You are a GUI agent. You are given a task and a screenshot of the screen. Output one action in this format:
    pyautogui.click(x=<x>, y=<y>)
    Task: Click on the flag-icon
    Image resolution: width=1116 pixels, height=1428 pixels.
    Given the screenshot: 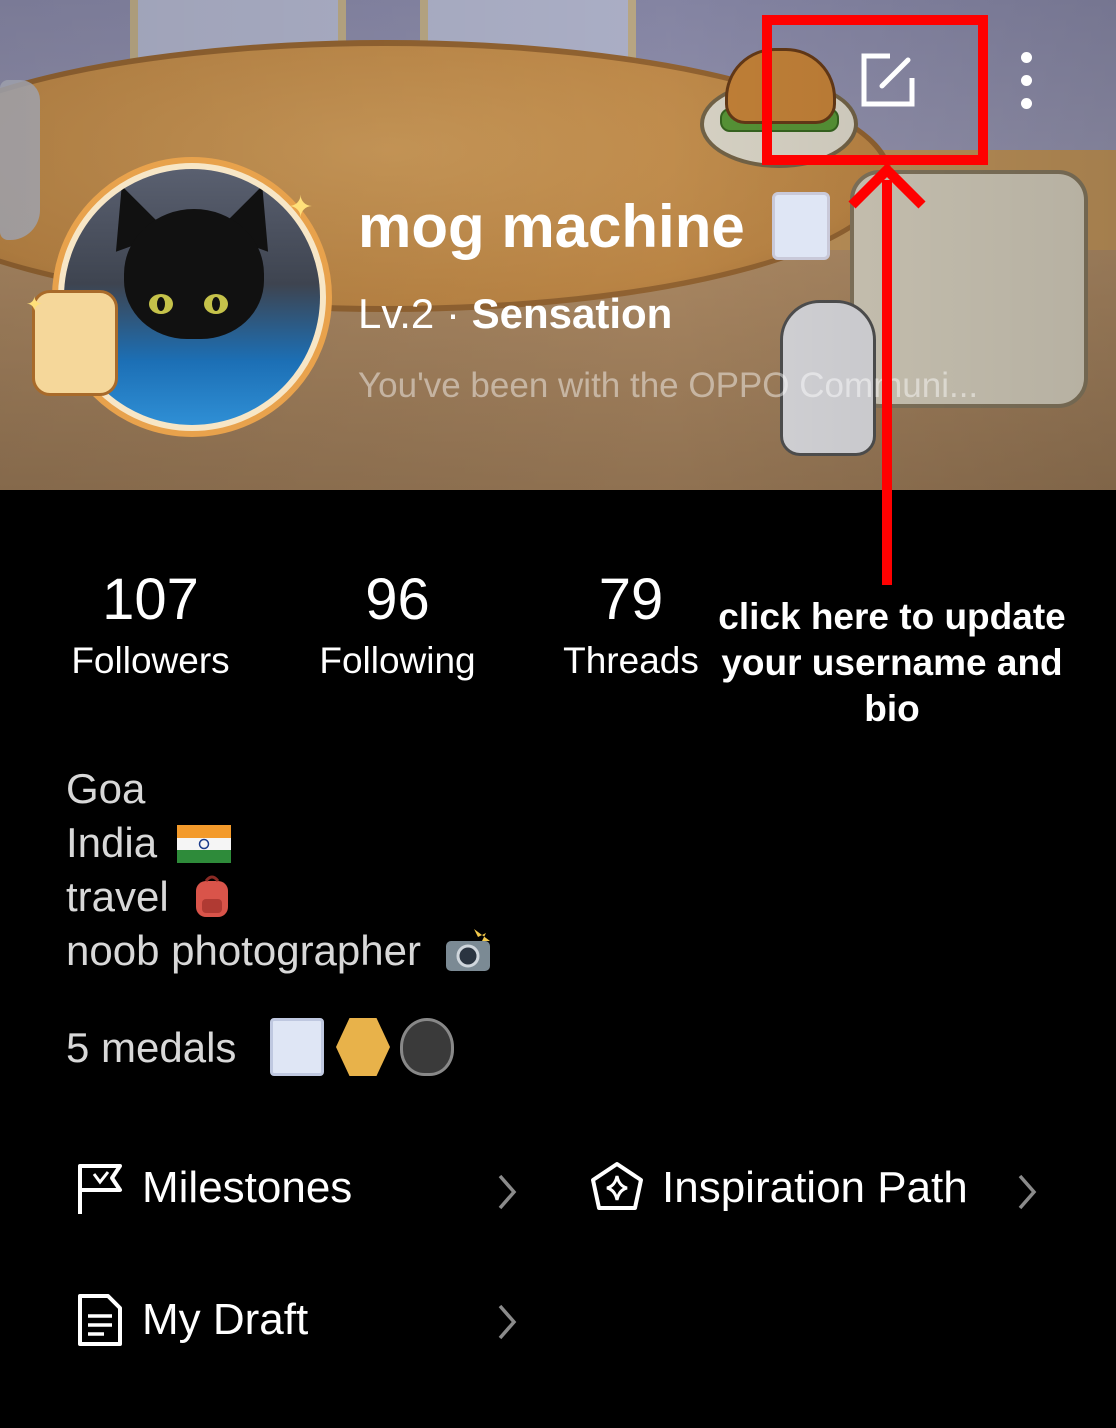 What is the action you would take?
    pyautogui.click(x=100, y=1189)
    